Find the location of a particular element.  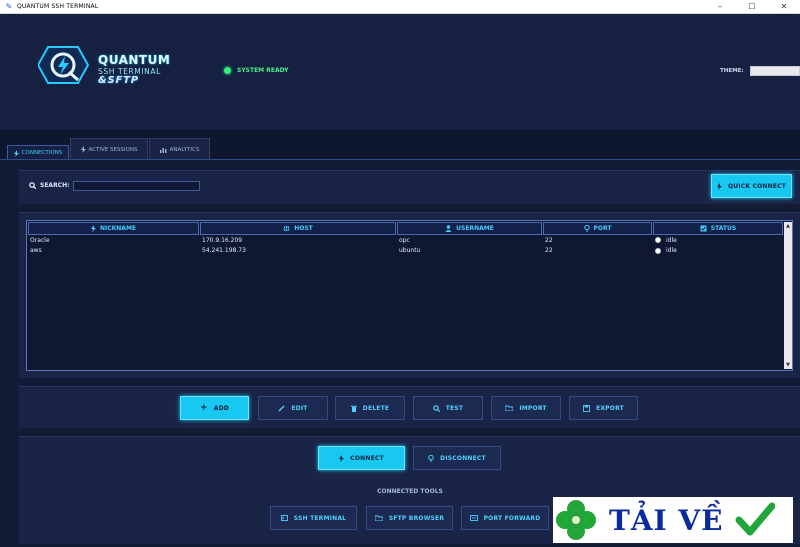

minimize-button: – is located at coordinates (720, 7).